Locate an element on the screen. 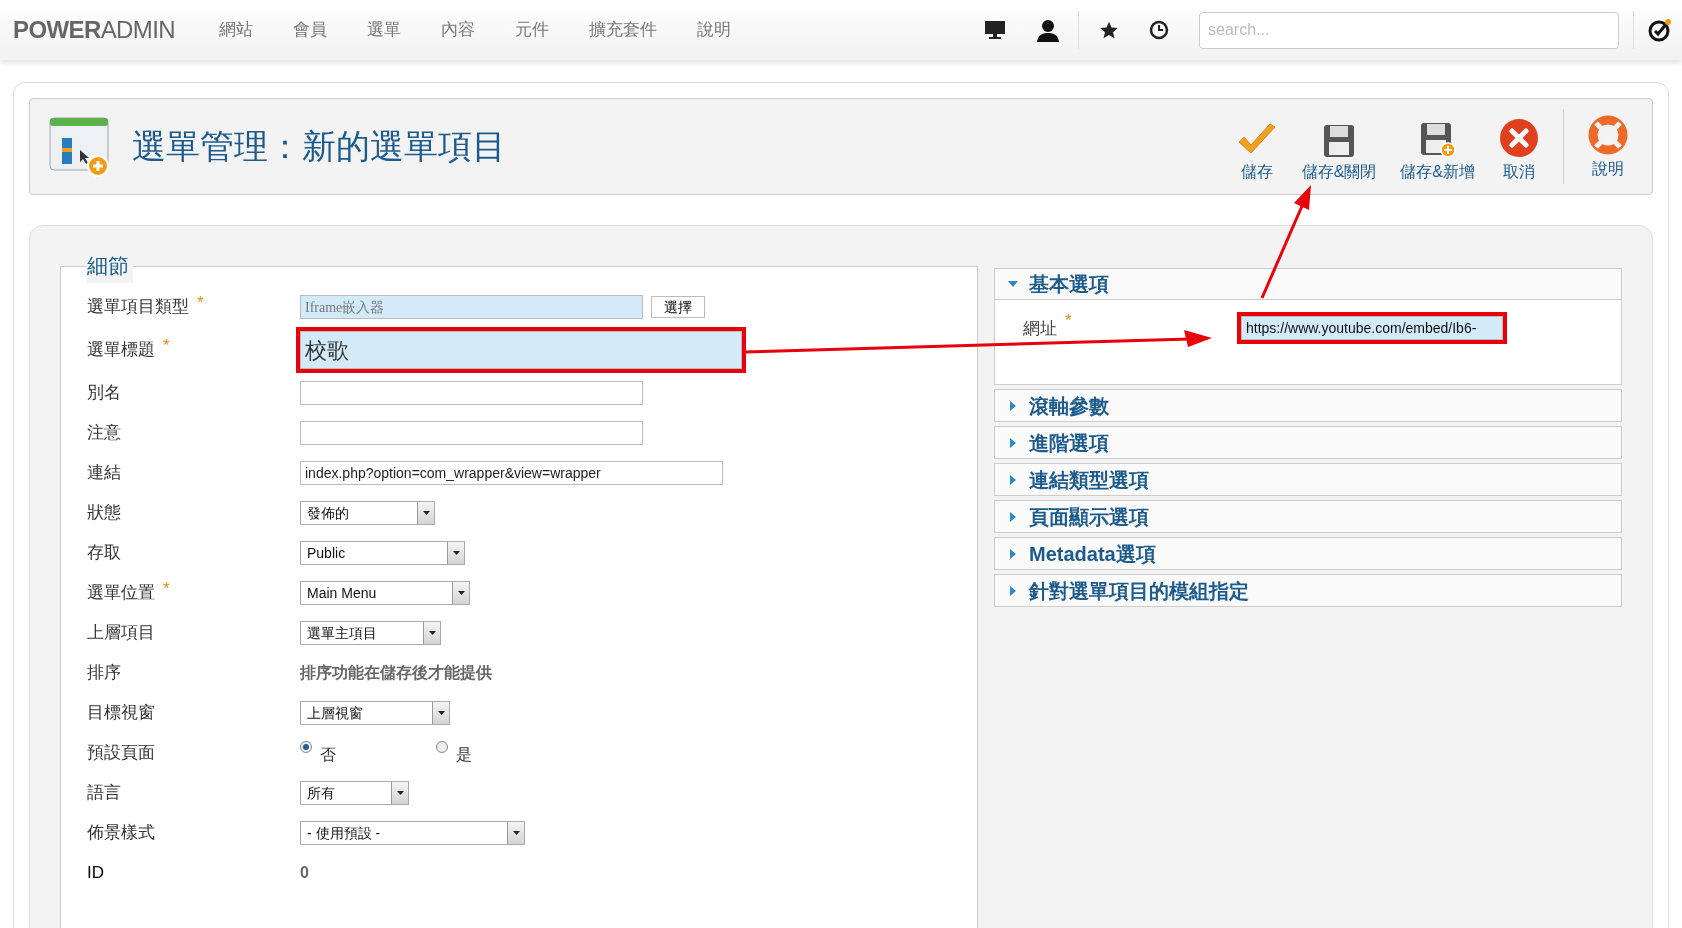 The height and width of the screenshot is (928, 1682). nav-link: 擴充套件 is located at coordinates (623, 30).